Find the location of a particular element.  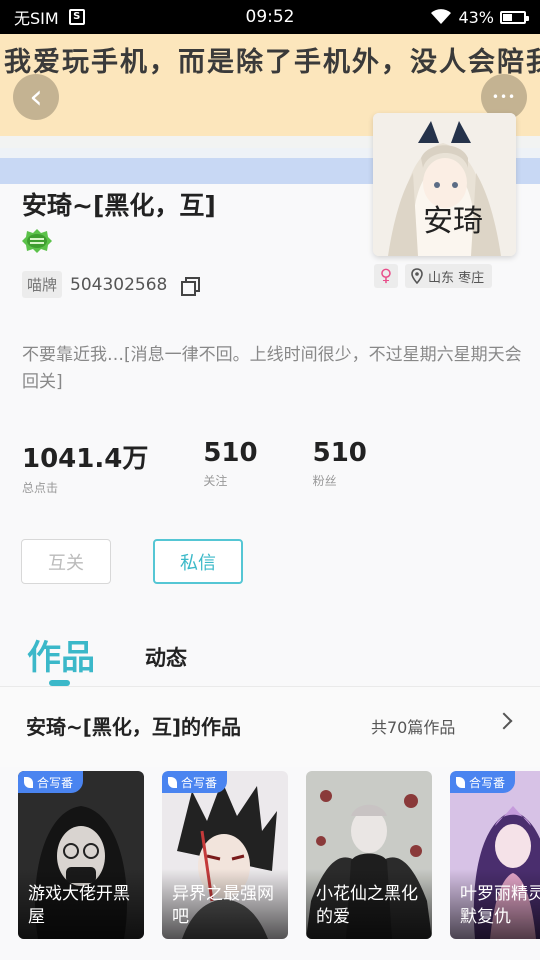

stat-value: 1041.4万 is located at coordinates (85, 459).